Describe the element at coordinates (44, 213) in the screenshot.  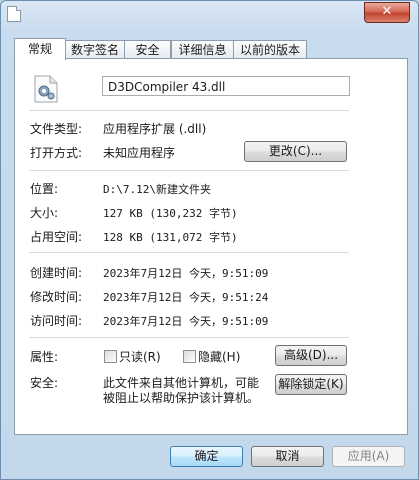
I see `size-label: 大小:` at that location.